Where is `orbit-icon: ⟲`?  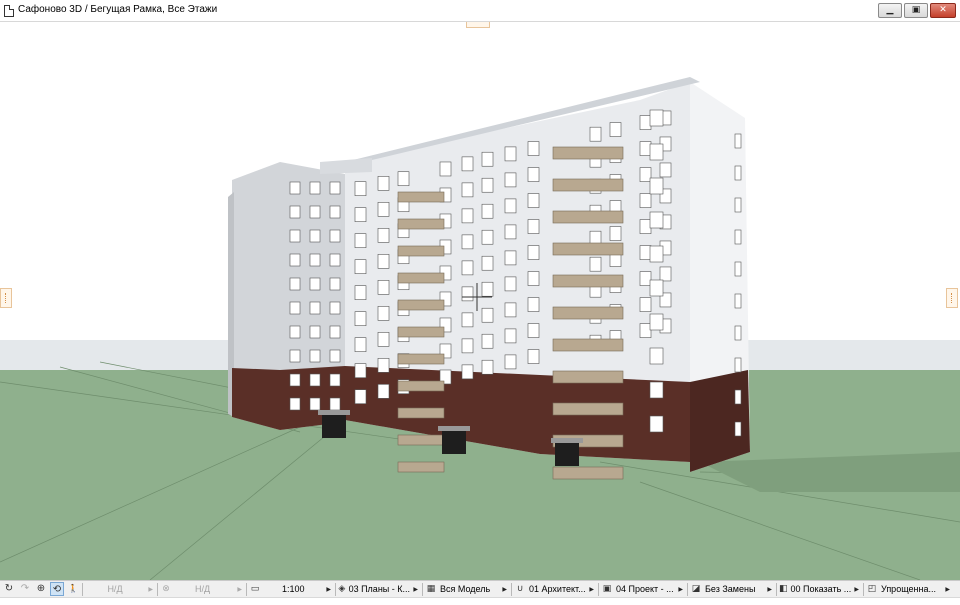 orbit-icon: ⟲ is located at coordinates (57, 589).